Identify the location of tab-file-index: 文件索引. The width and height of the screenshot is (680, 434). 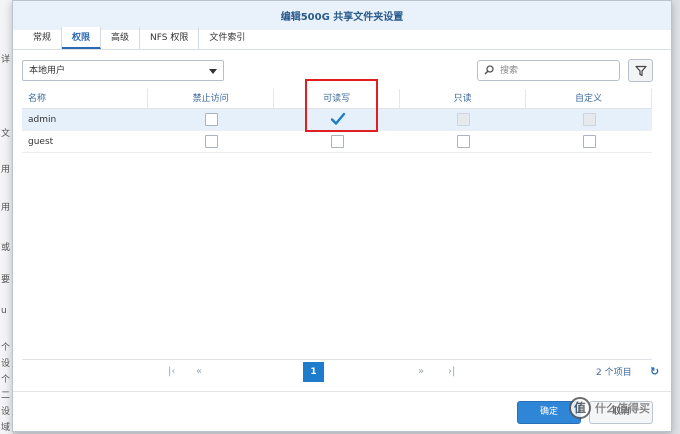
(227, 38).